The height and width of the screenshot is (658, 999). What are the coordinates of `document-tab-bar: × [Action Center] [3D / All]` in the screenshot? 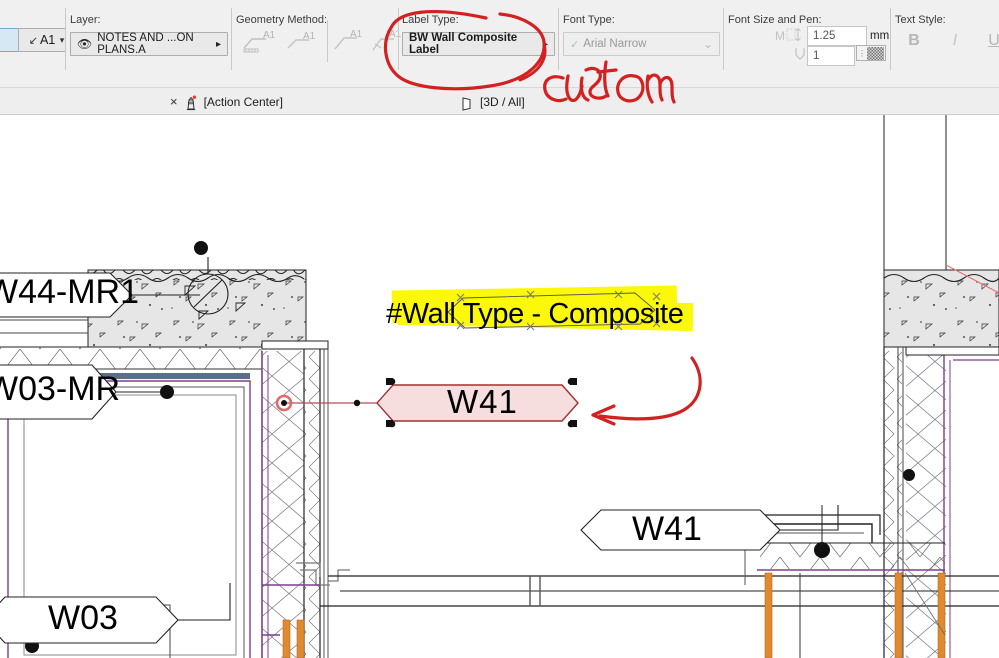 It's located at (499, 101).